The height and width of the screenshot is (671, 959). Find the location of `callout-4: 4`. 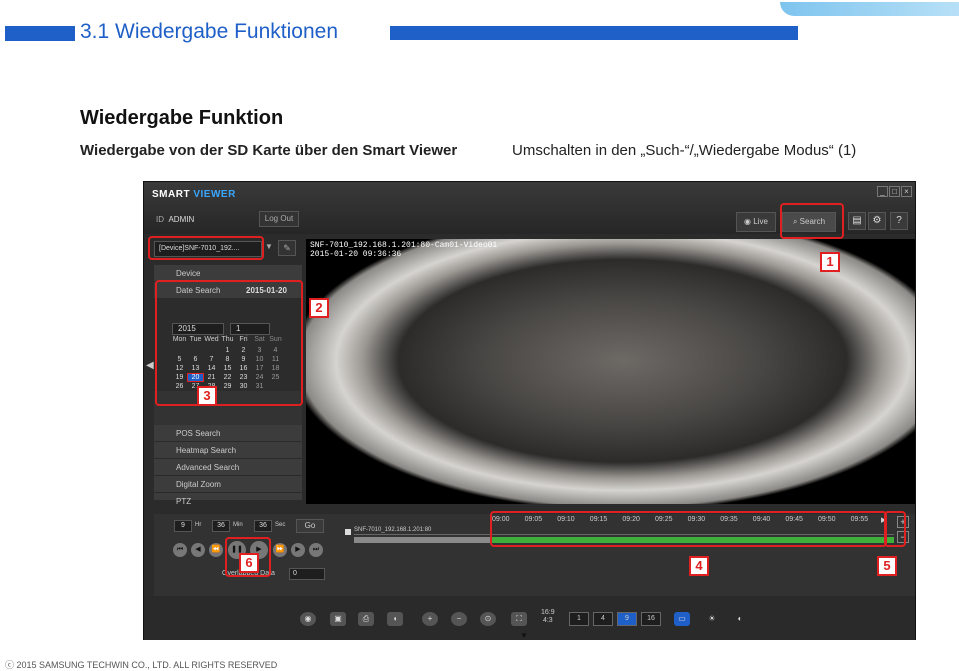

callout-4: 4 is located at coordinates (699, 566).